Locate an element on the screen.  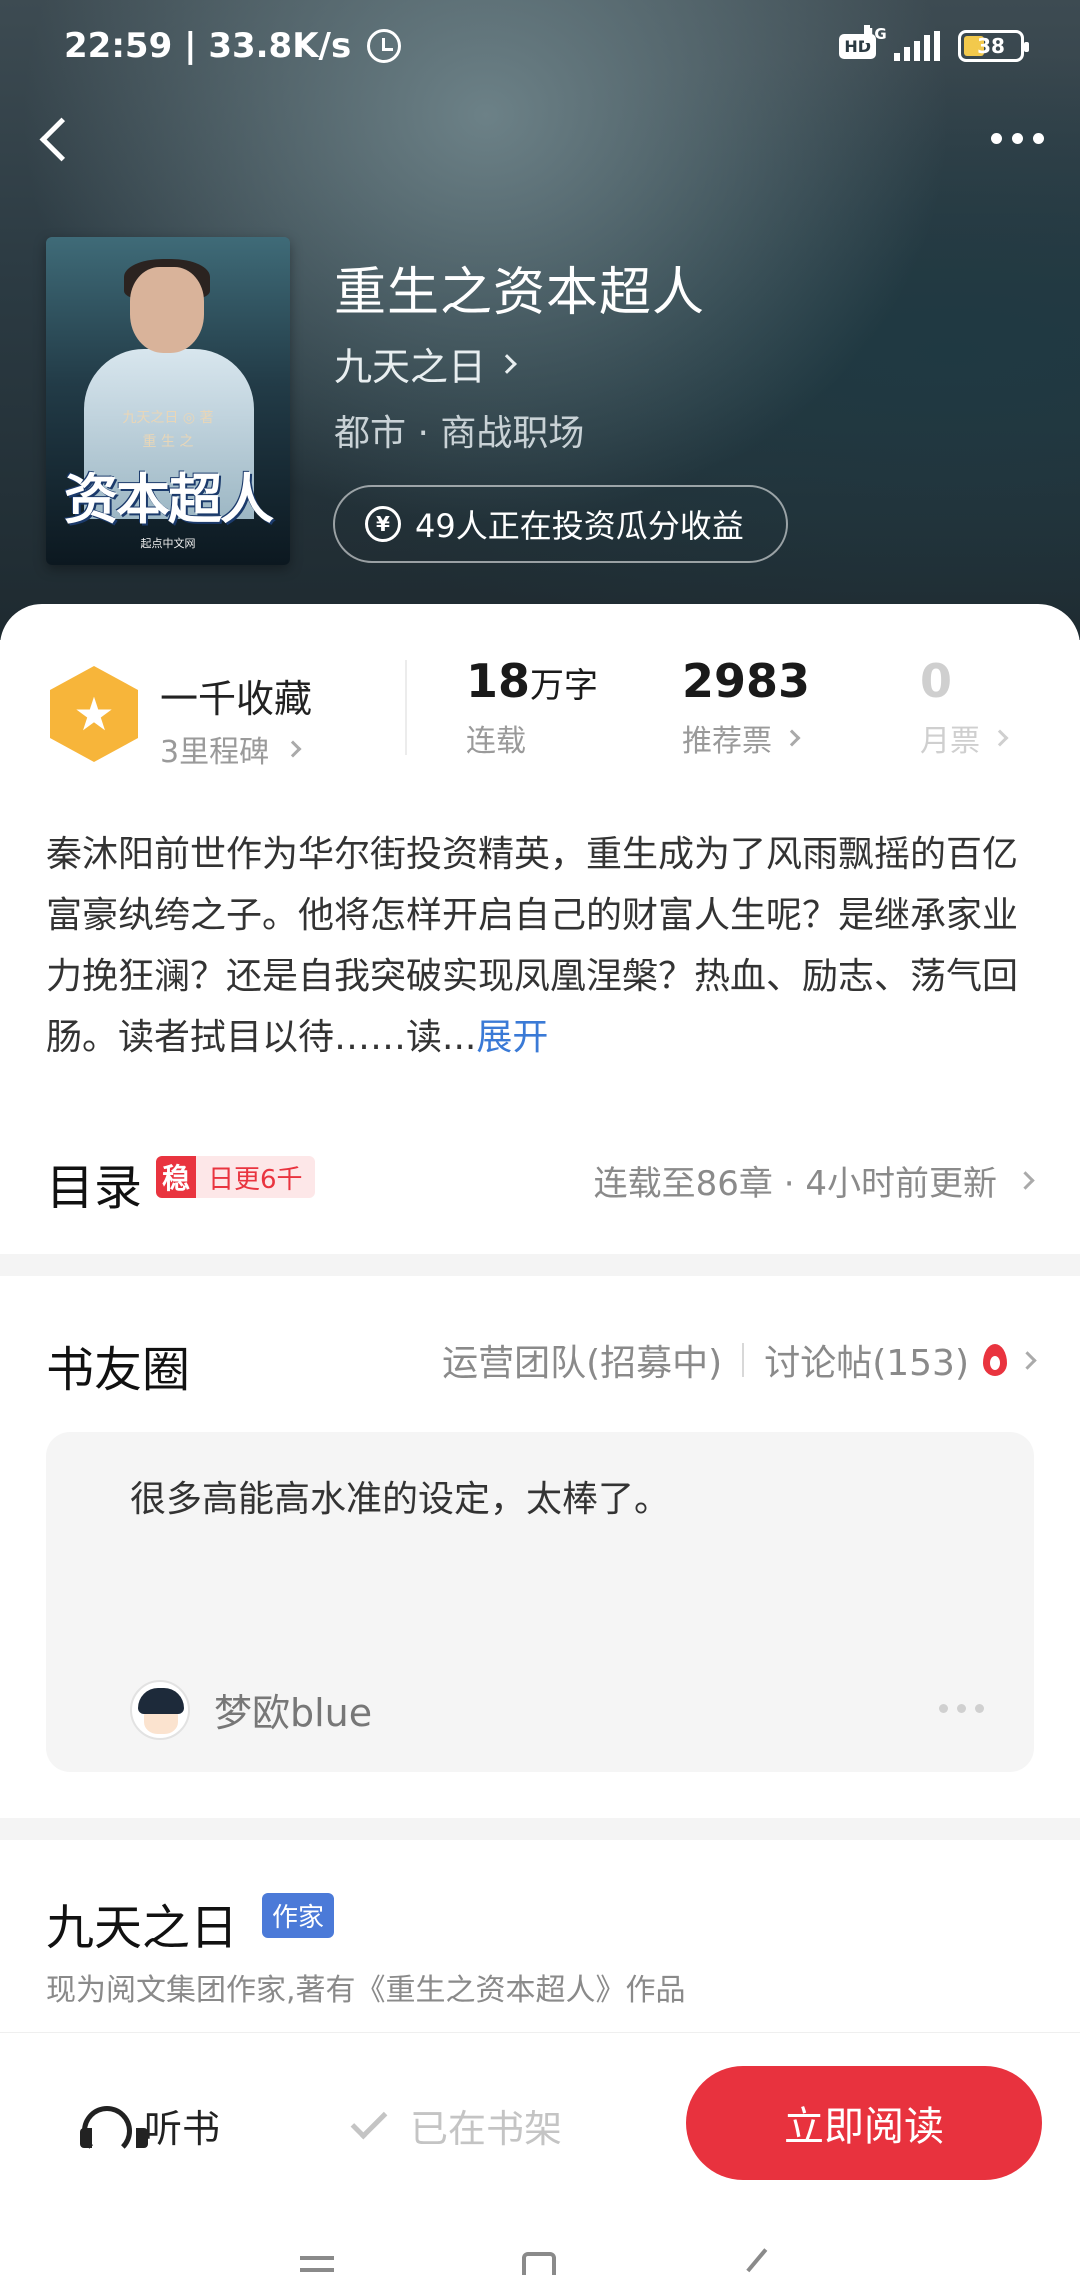
author-name: 九天之日 is located at coordinates (142, 1923).